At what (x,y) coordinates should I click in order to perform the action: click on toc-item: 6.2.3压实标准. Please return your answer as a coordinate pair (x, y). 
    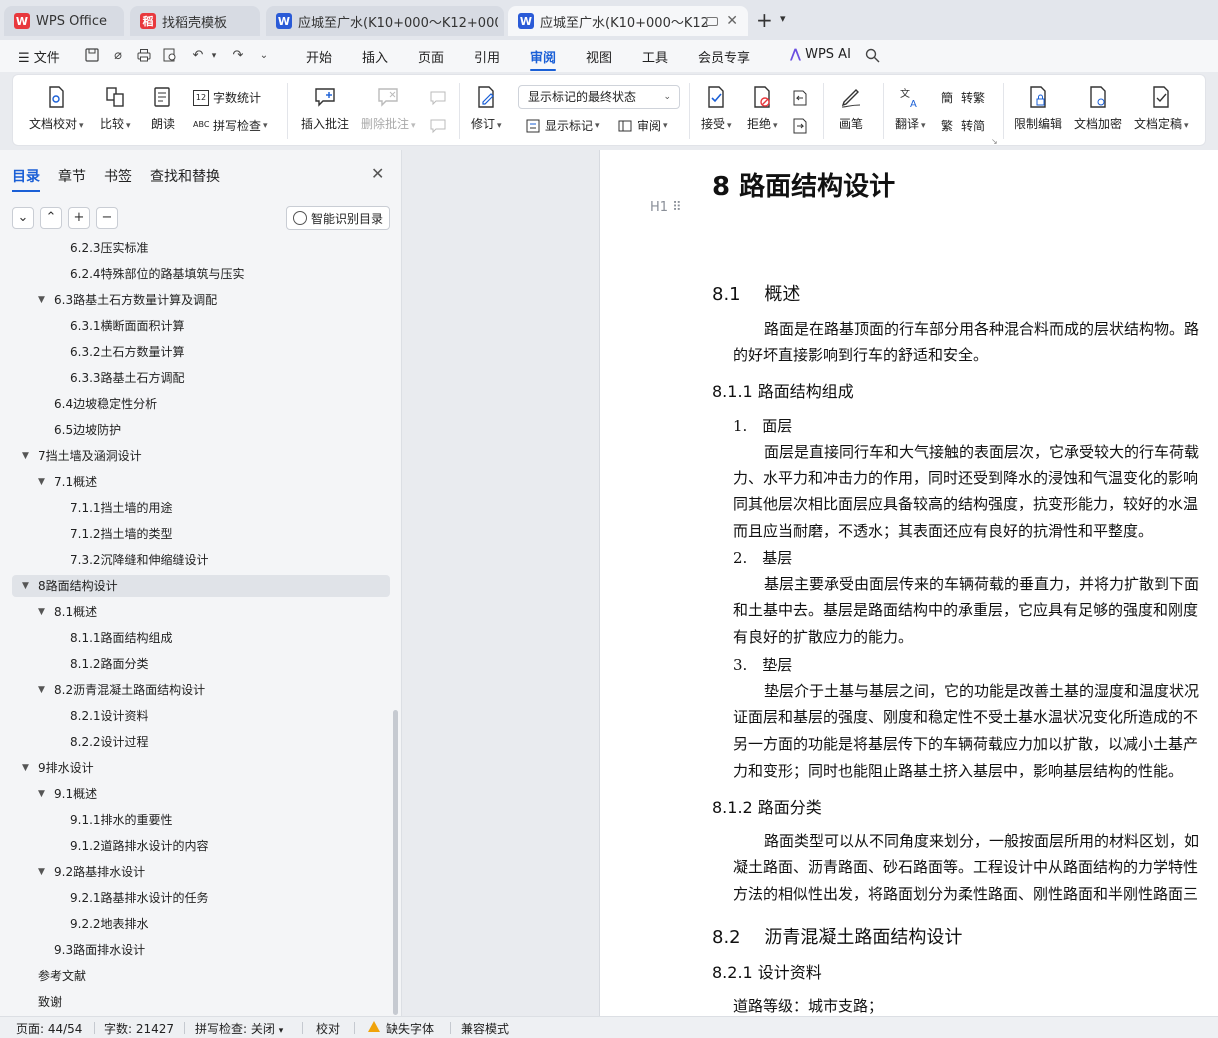
    Looking at the image, I should click on (201, 250).